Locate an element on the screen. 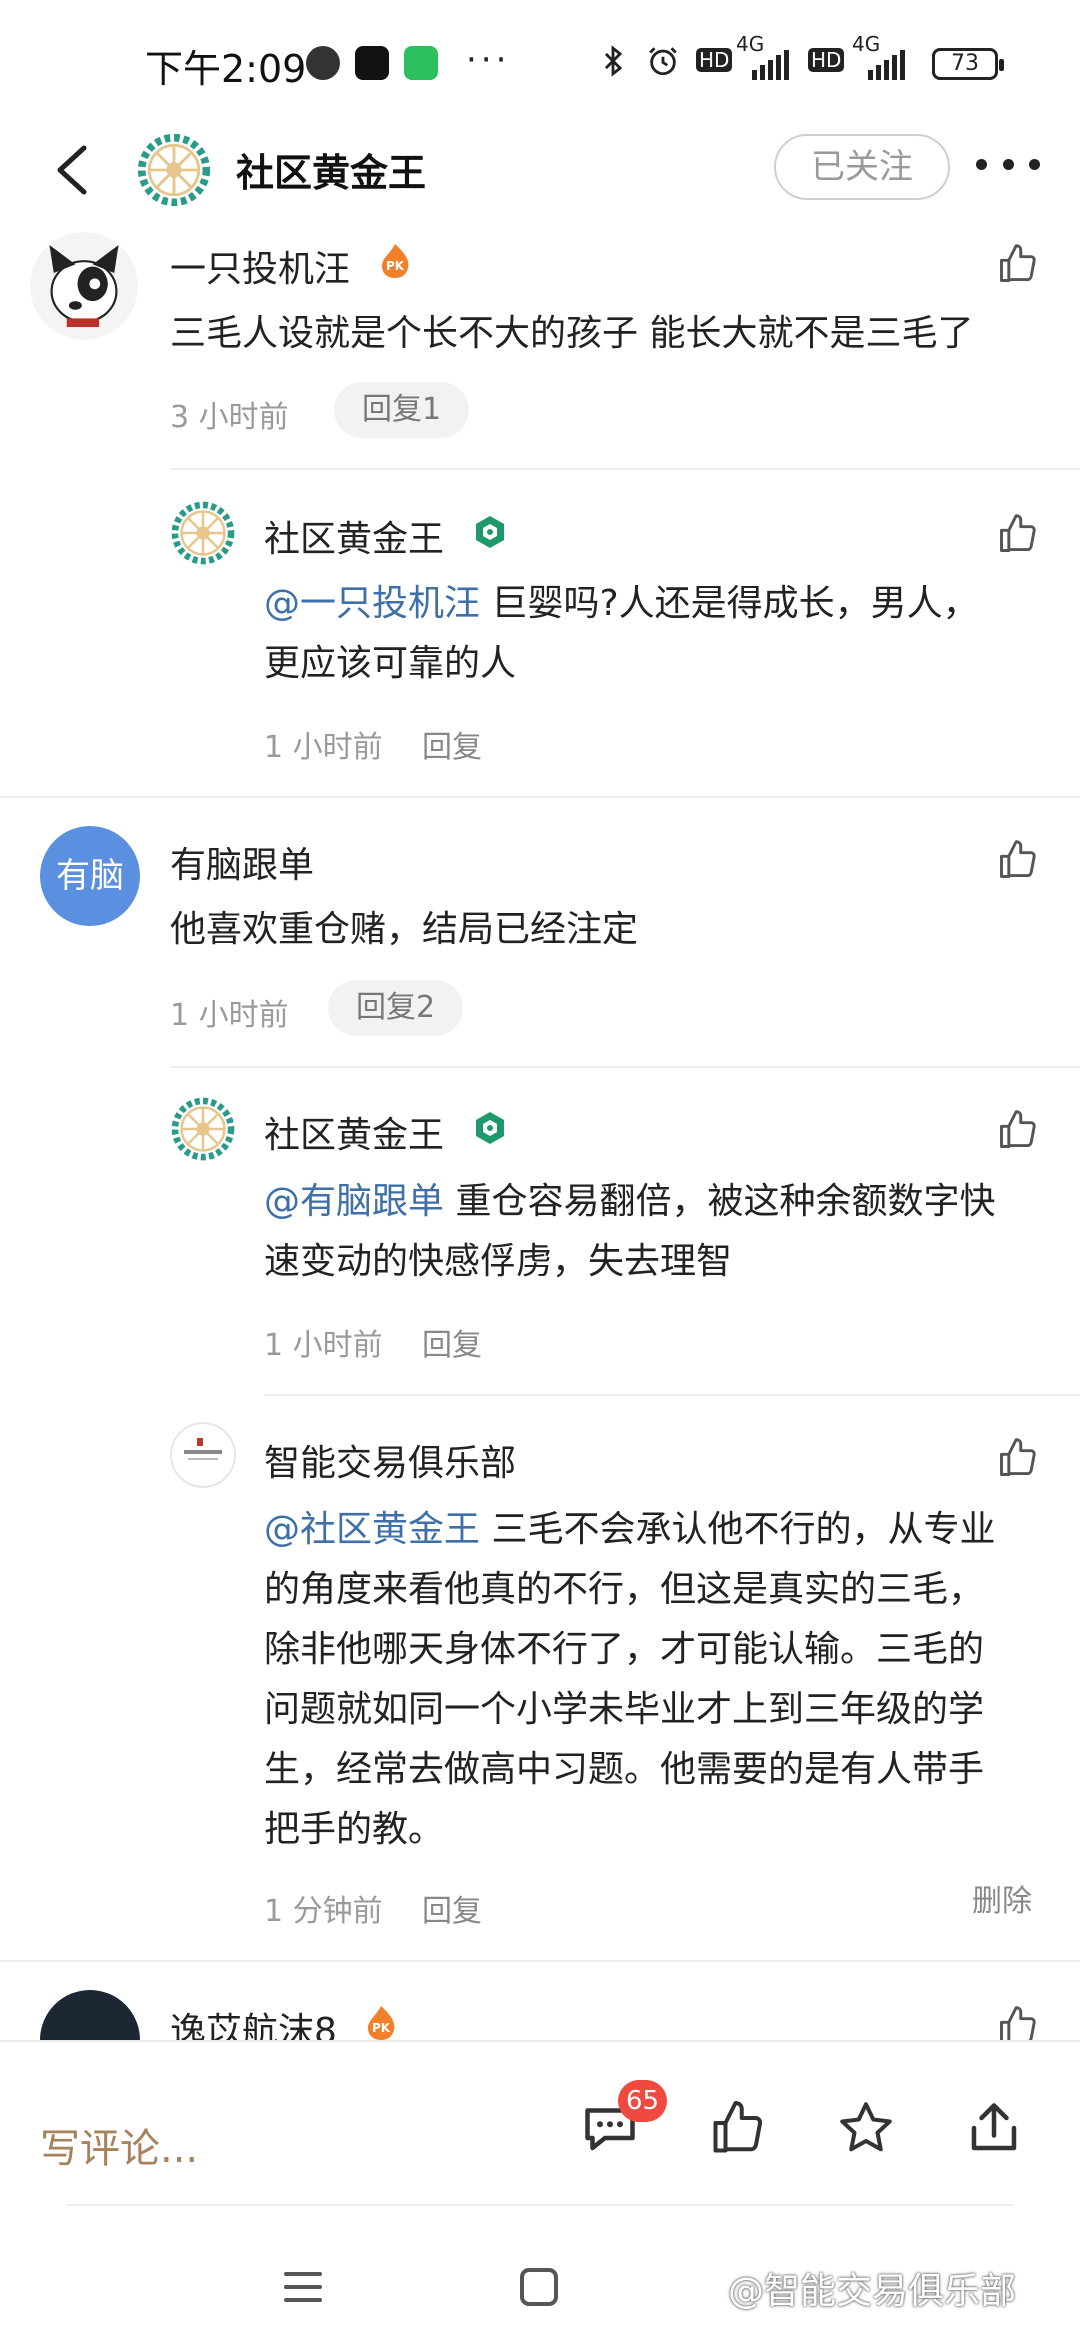 The image size is (1080, 2340). status-bar: 下午2:09 ··· HD 4G HD 4G 73 is located at coordinates (540, 60).